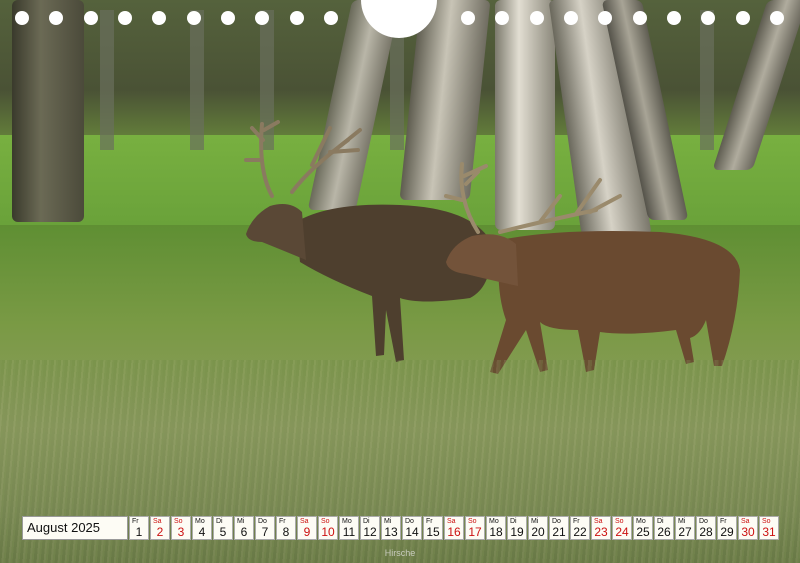  What do you see at coordinates (349, 532) in the screenshot?
I see `day-number: 11` at bounding box center [349, 532].